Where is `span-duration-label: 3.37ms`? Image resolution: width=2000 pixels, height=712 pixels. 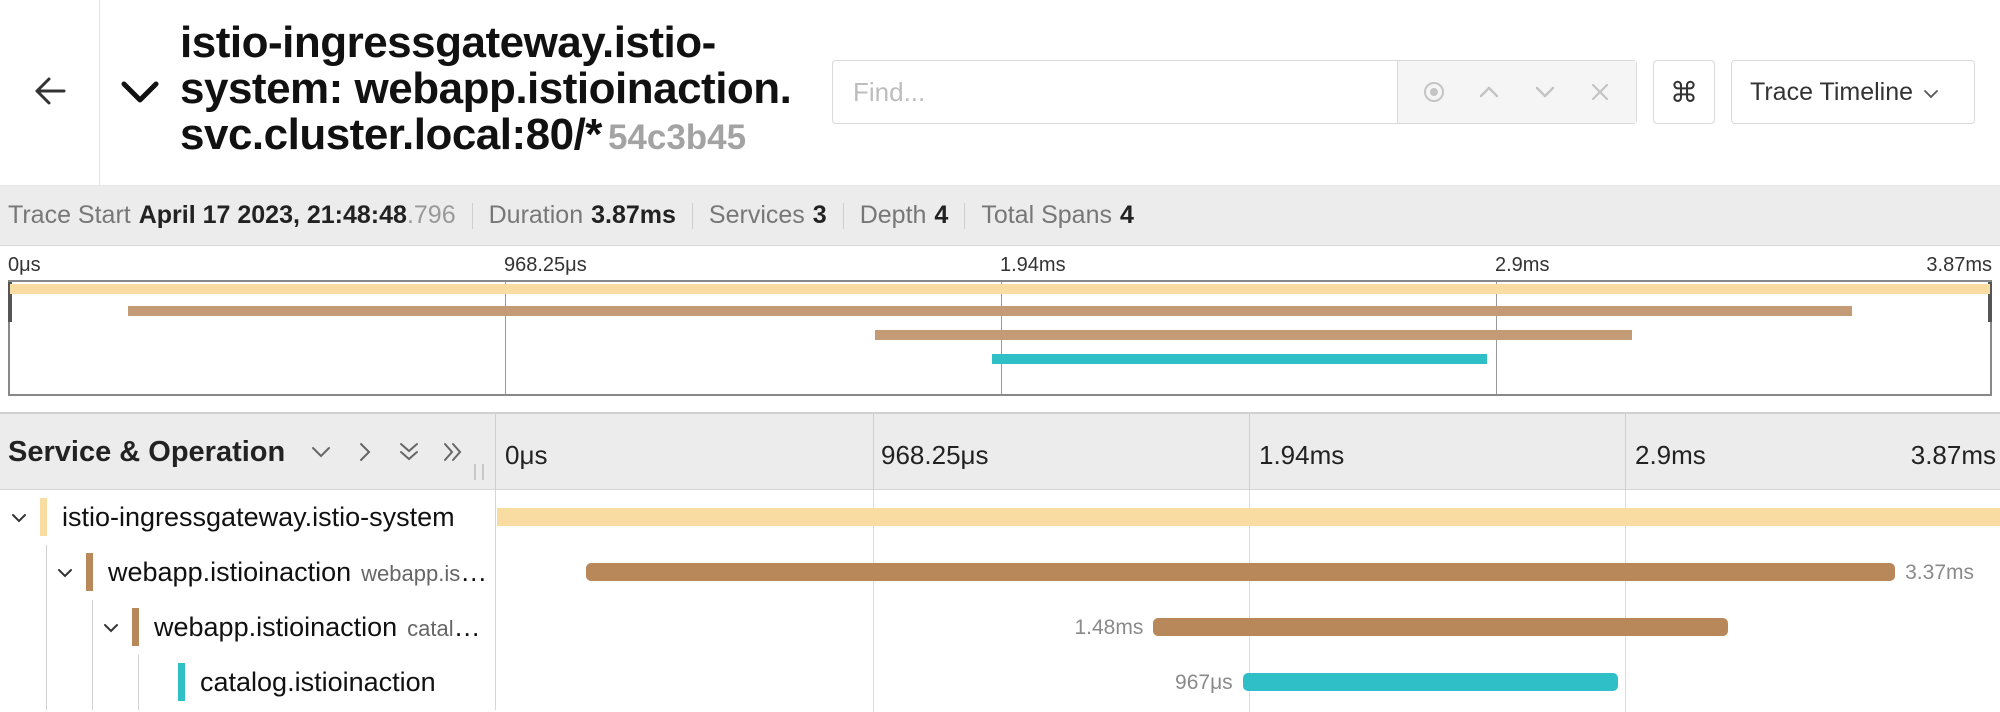
span-duration-label: 3.37ms is located at coordinates (1939, 572).